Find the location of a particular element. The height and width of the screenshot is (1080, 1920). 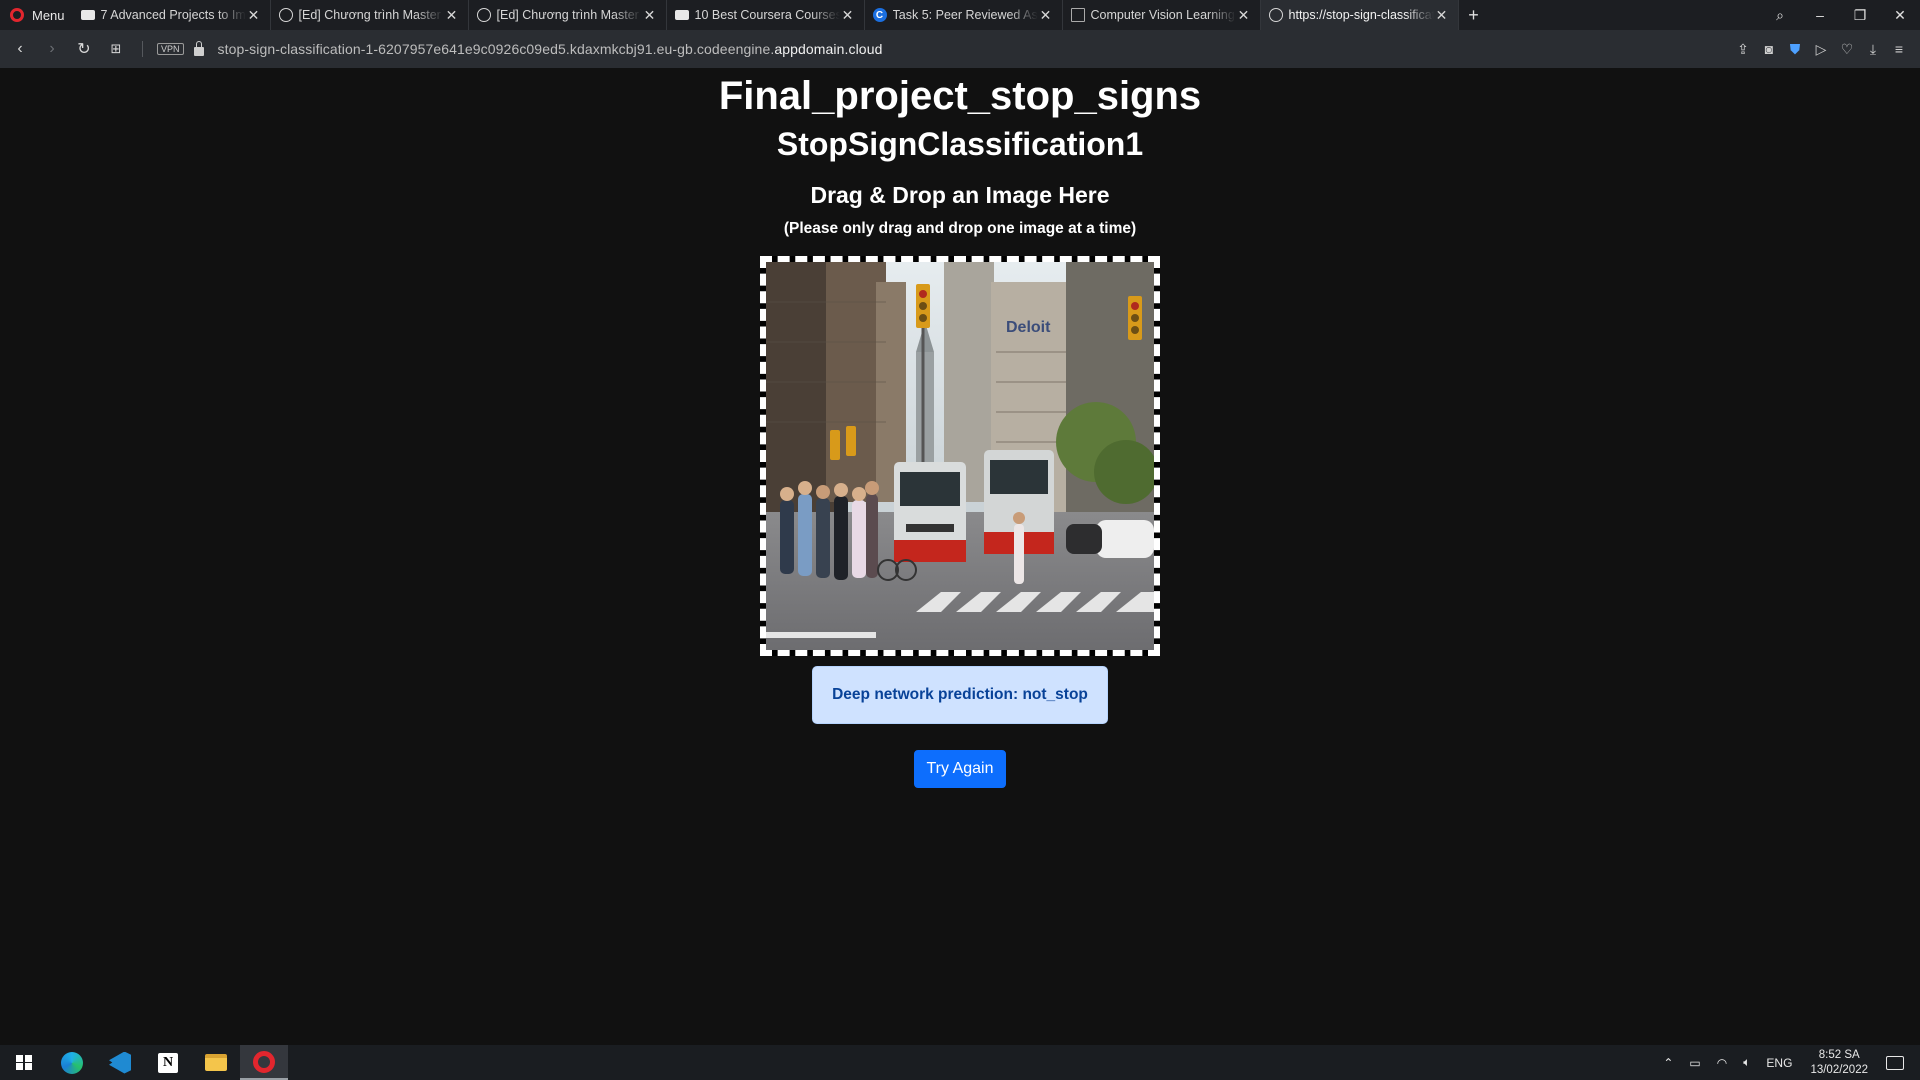

vpn-badge: VPN is located at coordinates (170, 49).